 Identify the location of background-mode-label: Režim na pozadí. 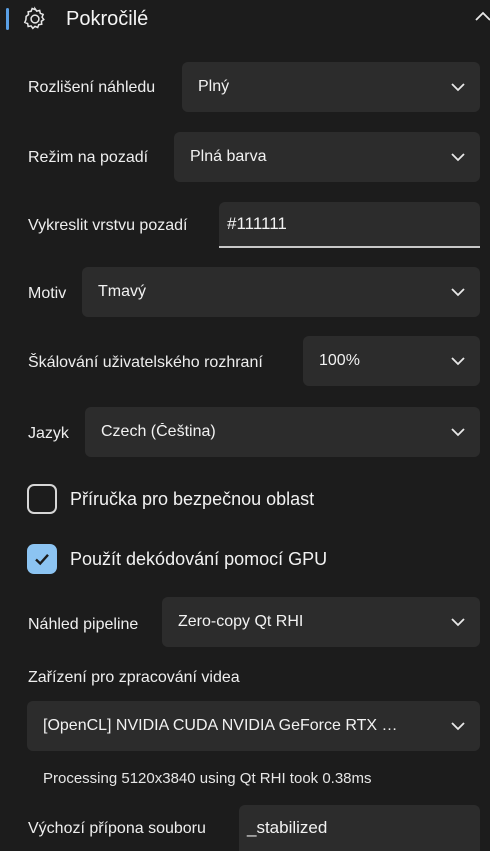
(88, 157).